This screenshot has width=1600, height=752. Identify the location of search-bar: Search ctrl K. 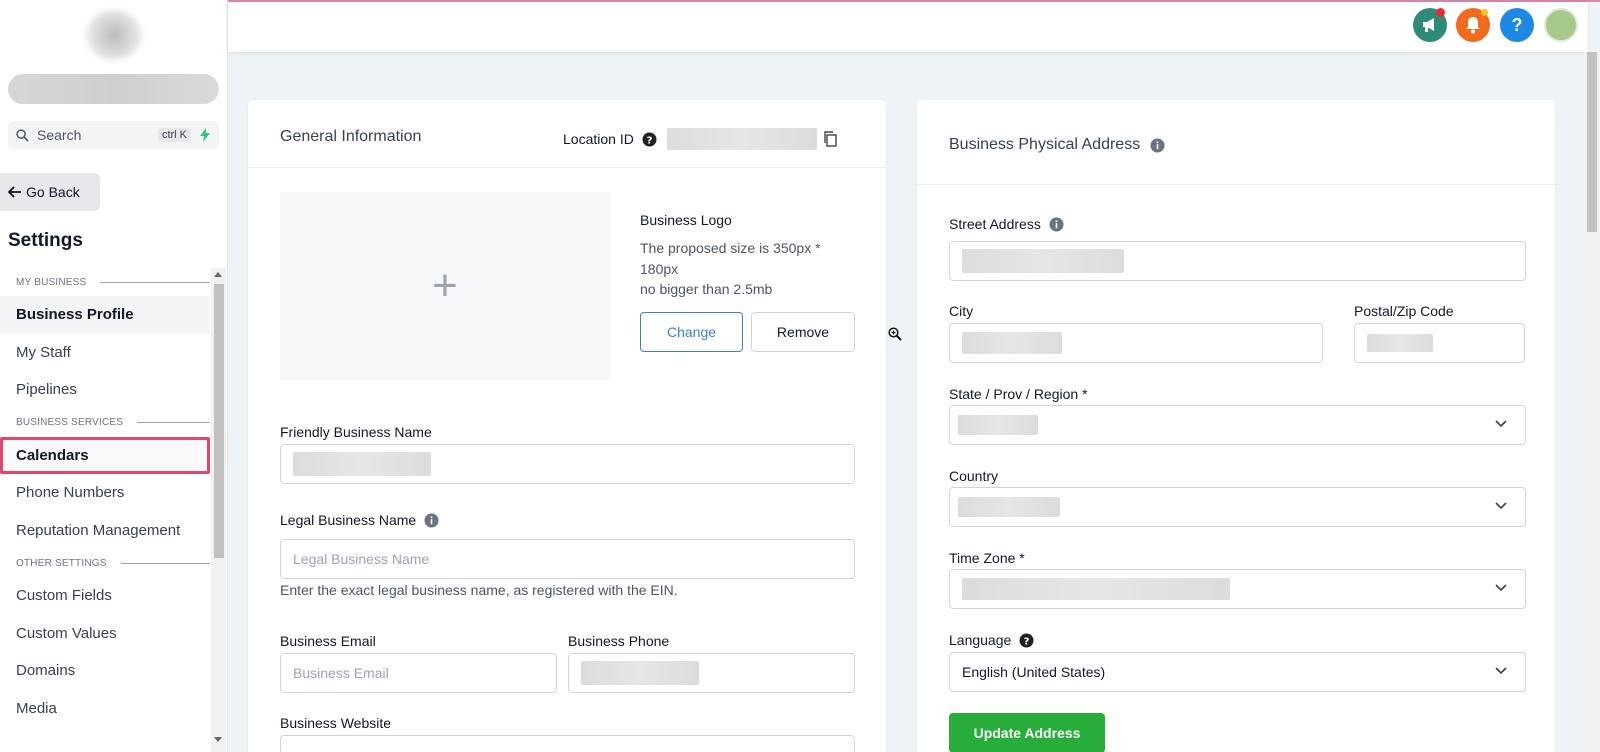
(113, 135).